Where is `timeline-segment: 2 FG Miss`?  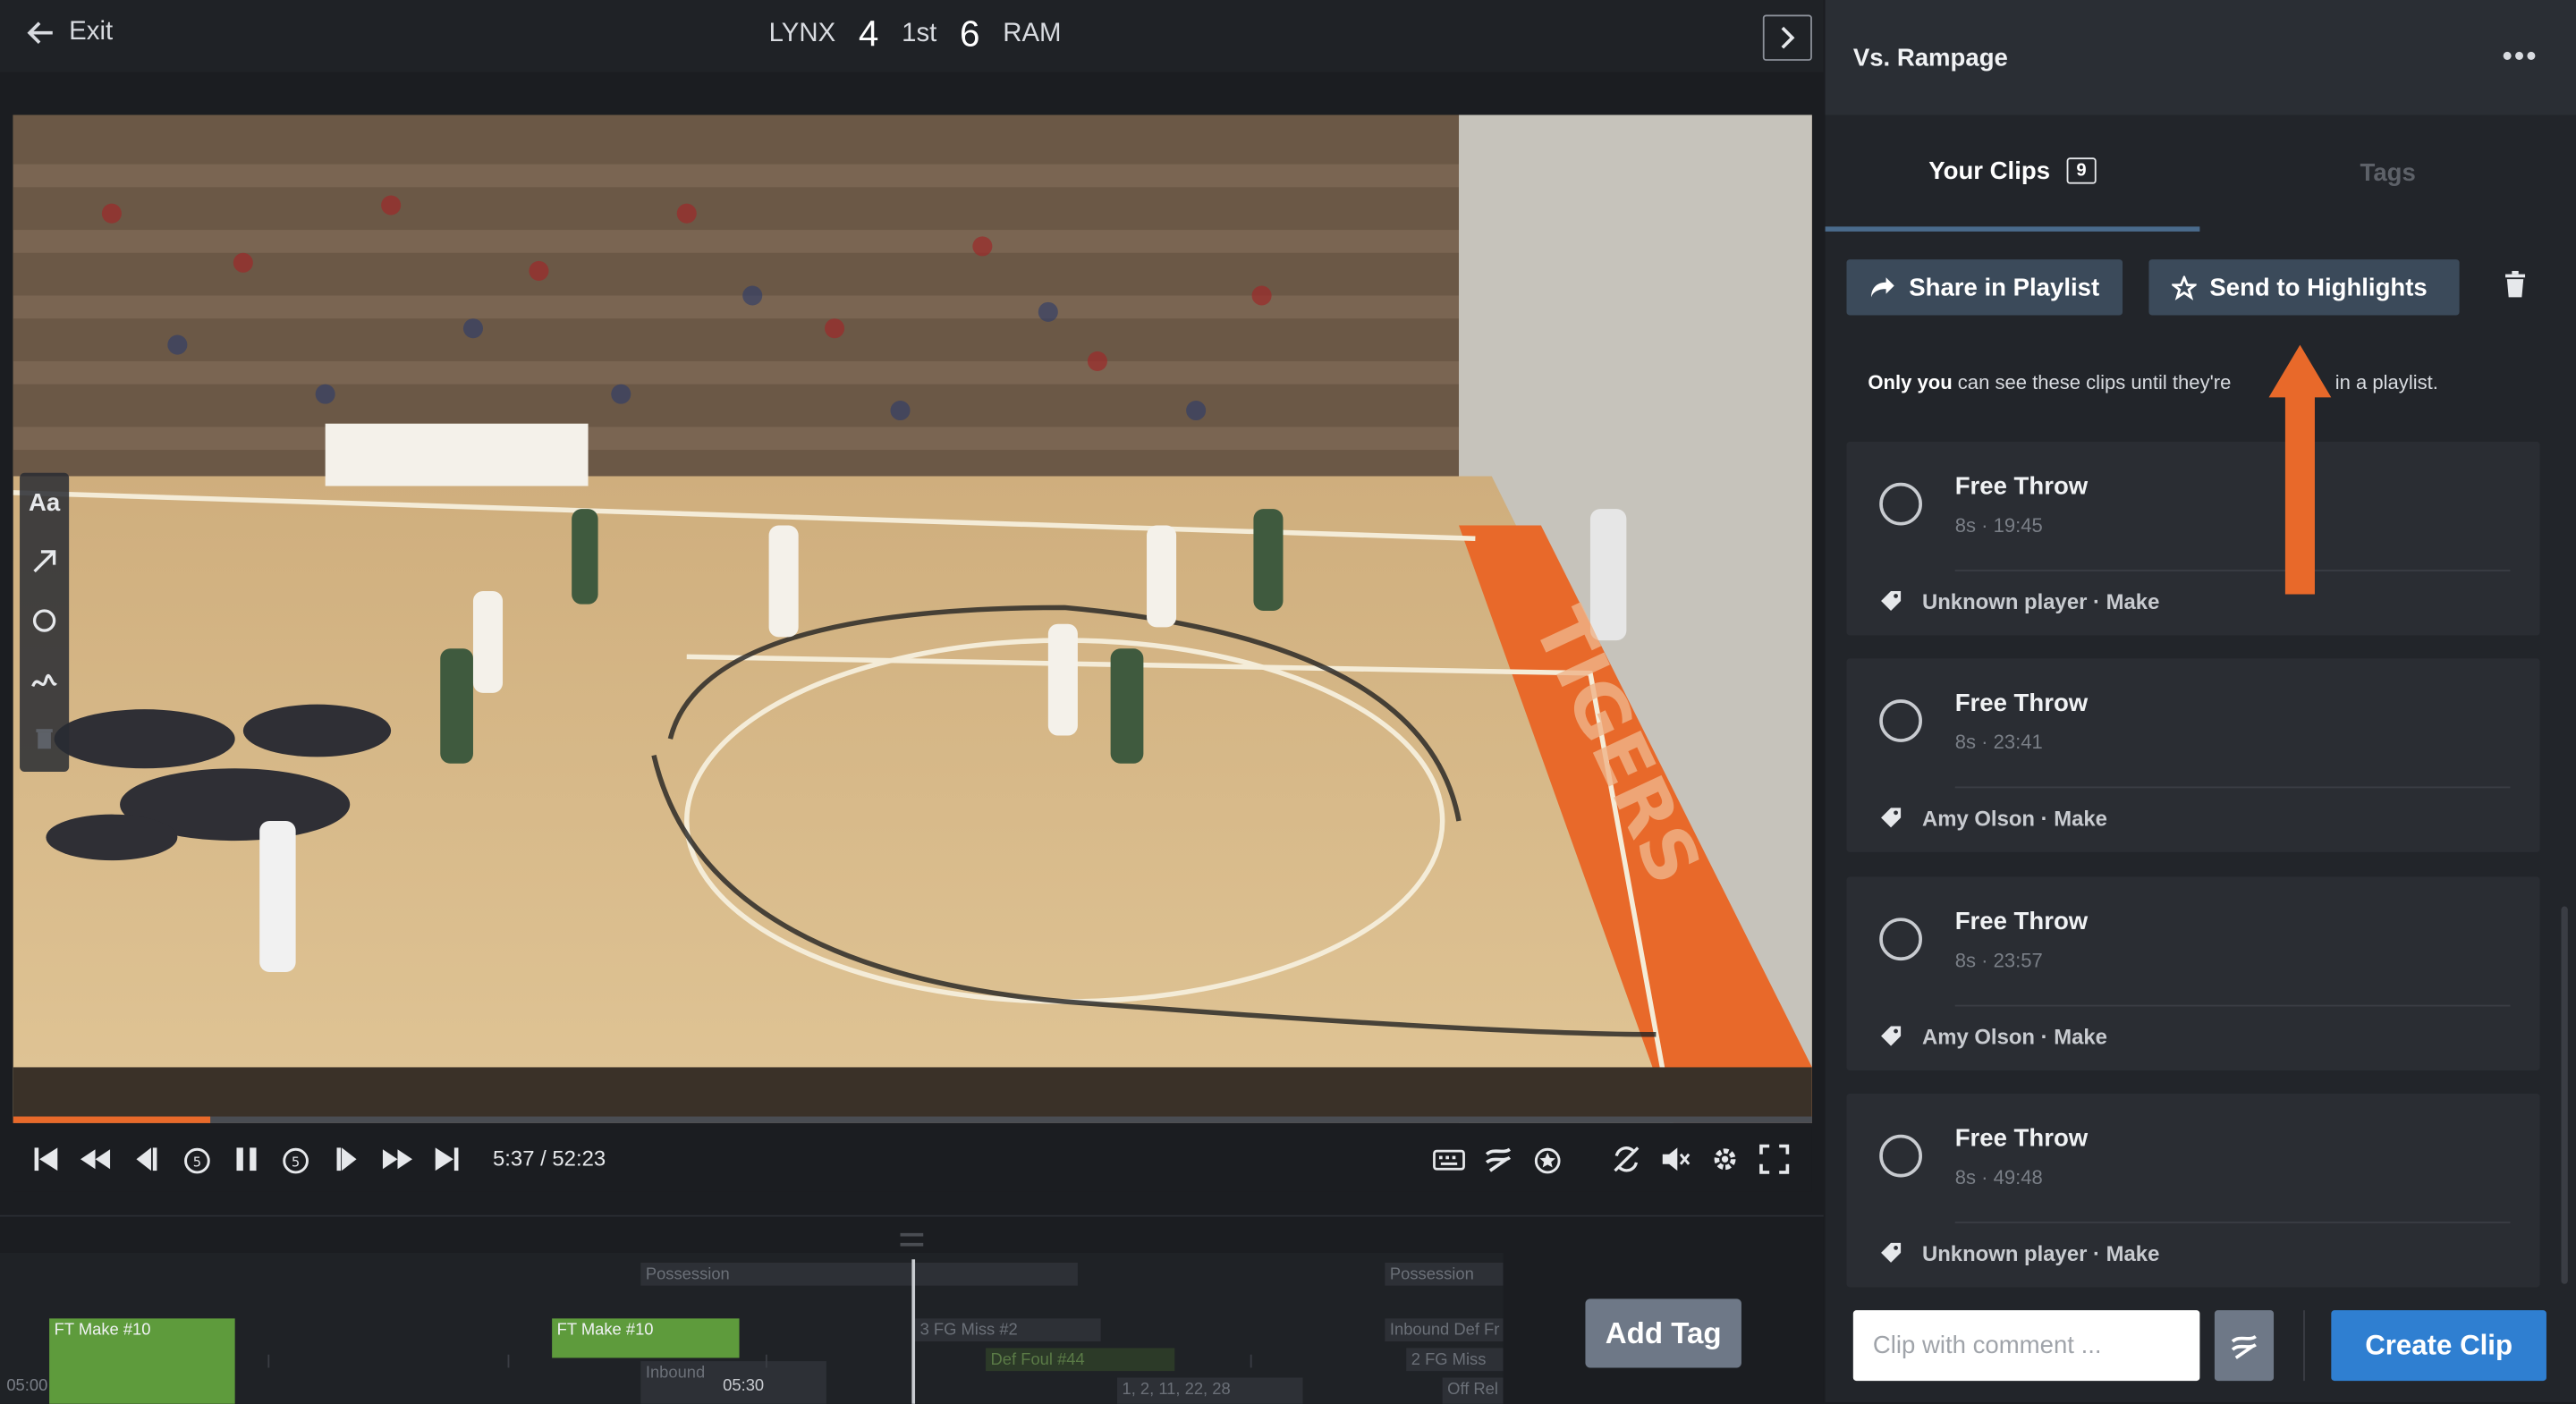 timeline-segment: 2 FG Miss is located at coordinates (1455, 1360).